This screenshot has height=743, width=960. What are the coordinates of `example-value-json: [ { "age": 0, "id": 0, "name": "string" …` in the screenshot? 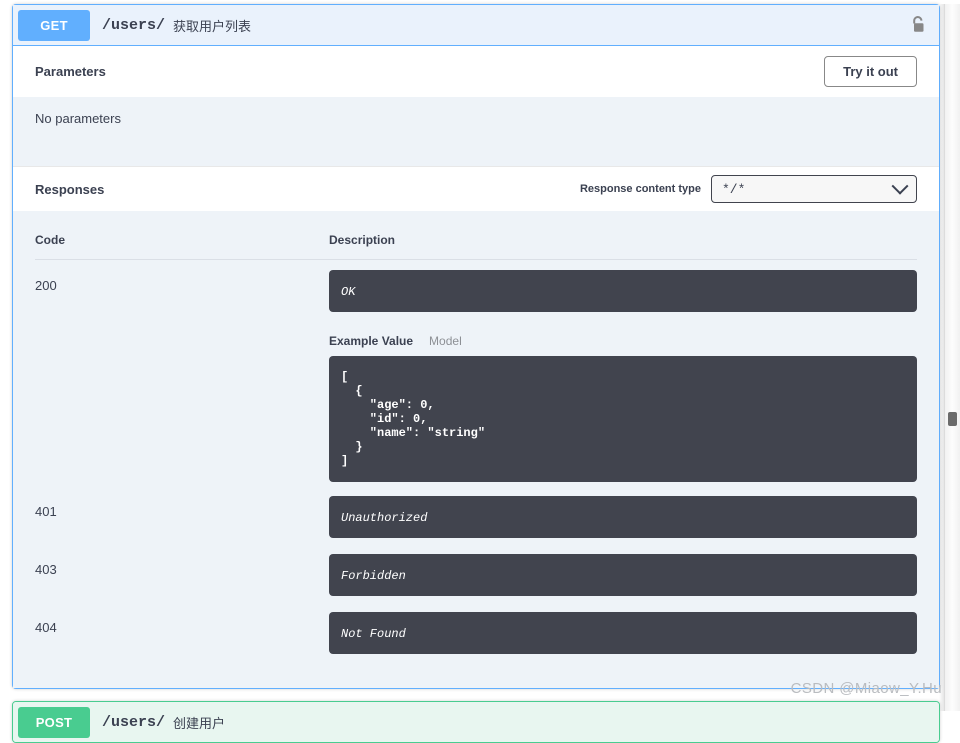 It's located at (413, 419).